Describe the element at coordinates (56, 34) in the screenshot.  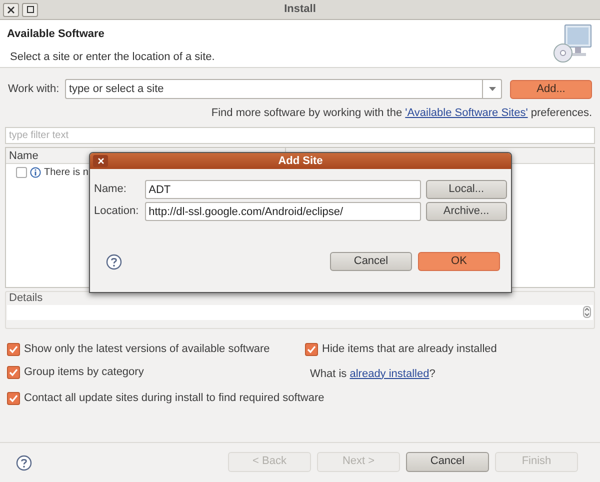
I see `page-title: Available Software` at that location.